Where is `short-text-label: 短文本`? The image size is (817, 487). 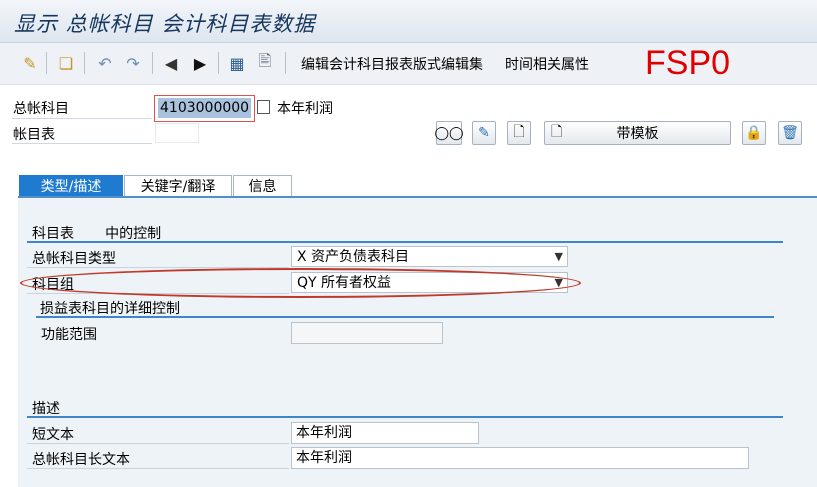
short-text-label: 短文本 is located at coordinates (53, 435).